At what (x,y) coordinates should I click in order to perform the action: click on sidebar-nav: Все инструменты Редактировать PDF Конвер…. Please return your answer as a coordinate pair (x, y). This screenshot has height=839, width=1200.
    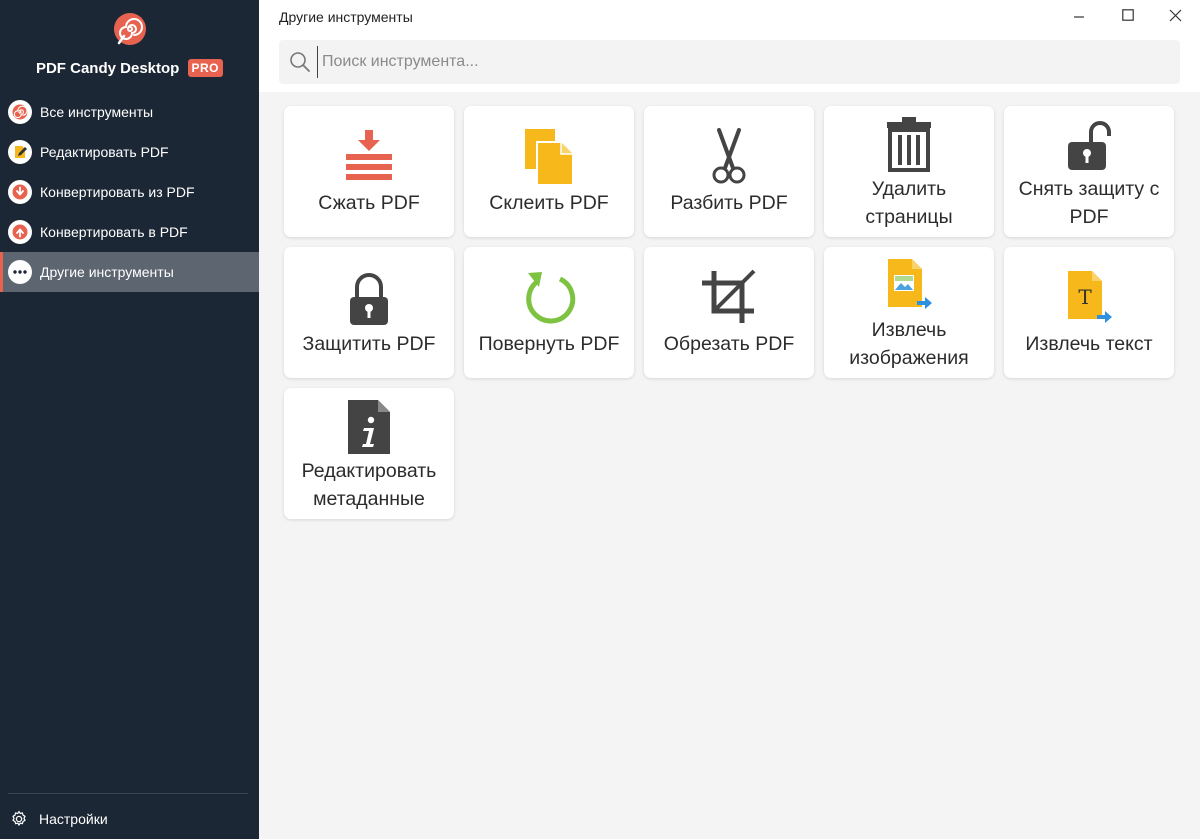
    Looking at the image, I should click on (129, 192).